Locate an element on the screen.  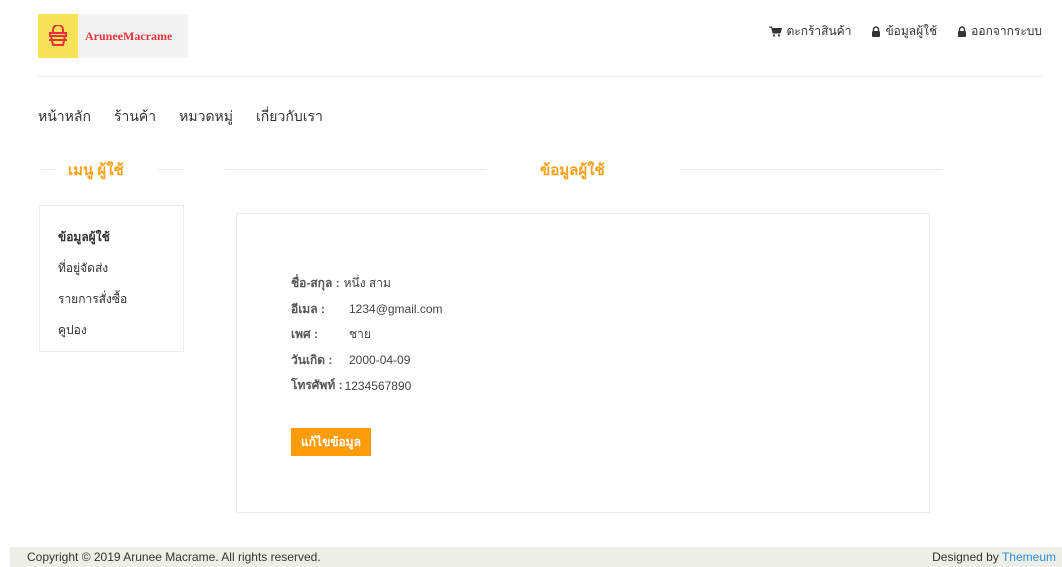
profile-row-gender: เพศ : ชาย is located at coordinates (367, 335).